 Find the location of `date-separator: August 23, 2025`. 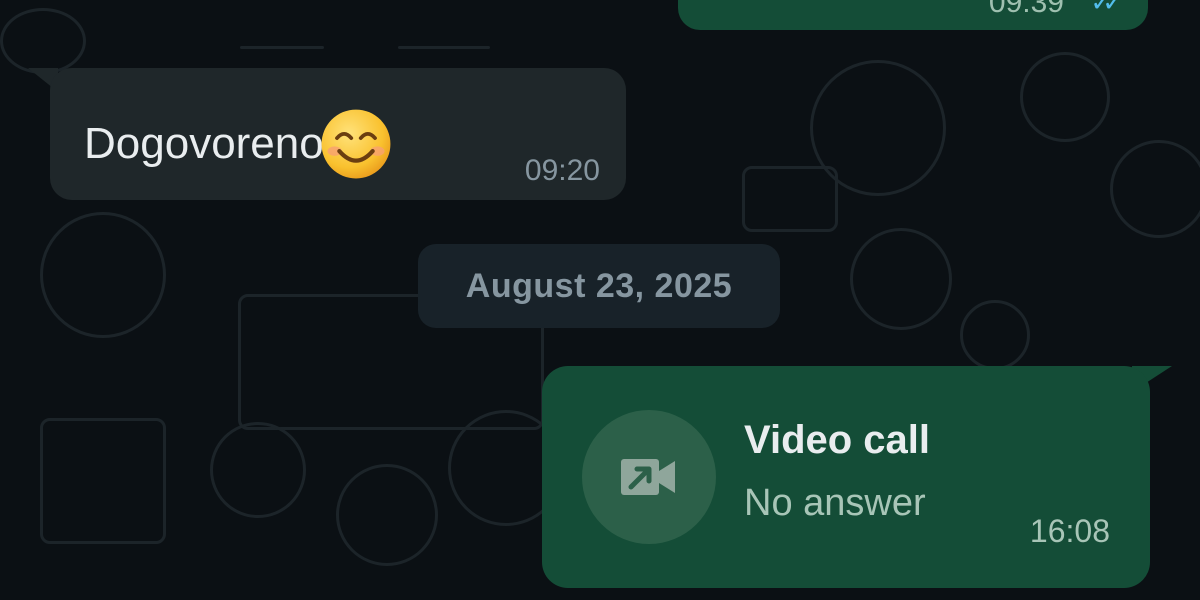

date-separator: August 23, 2025 is located at coordinates (599, 286).